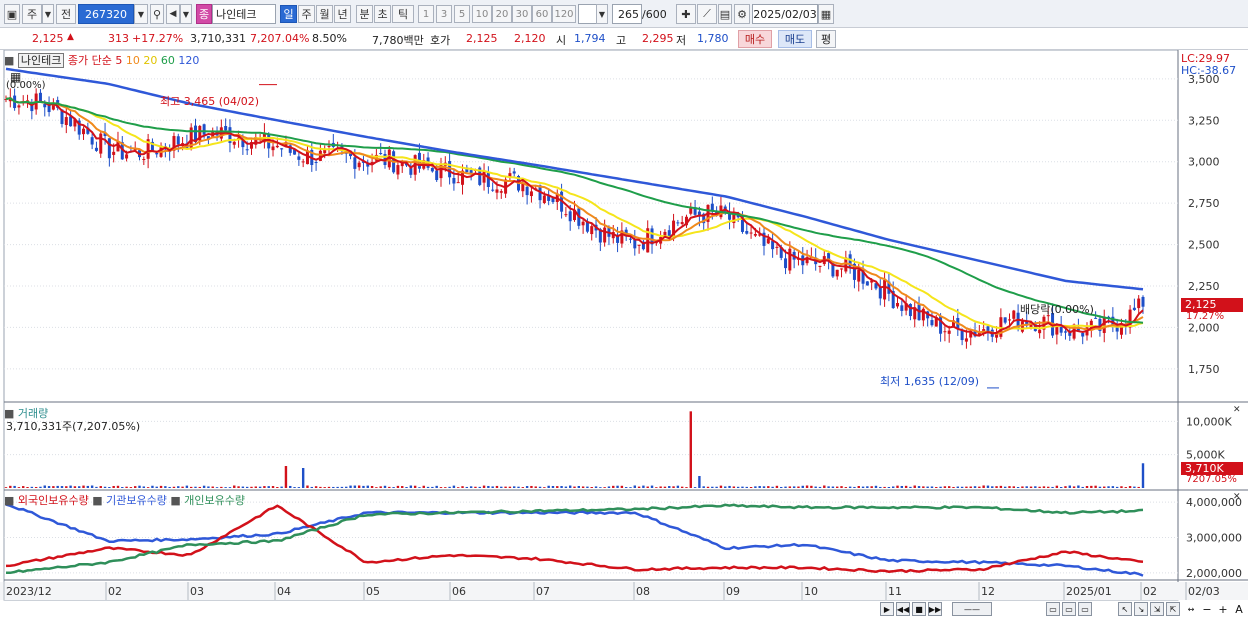 The image size is (1248, 621). Describe the element at coordinates (364, 14) in the screenshot. I see `period-minute-button: 분` at that location.